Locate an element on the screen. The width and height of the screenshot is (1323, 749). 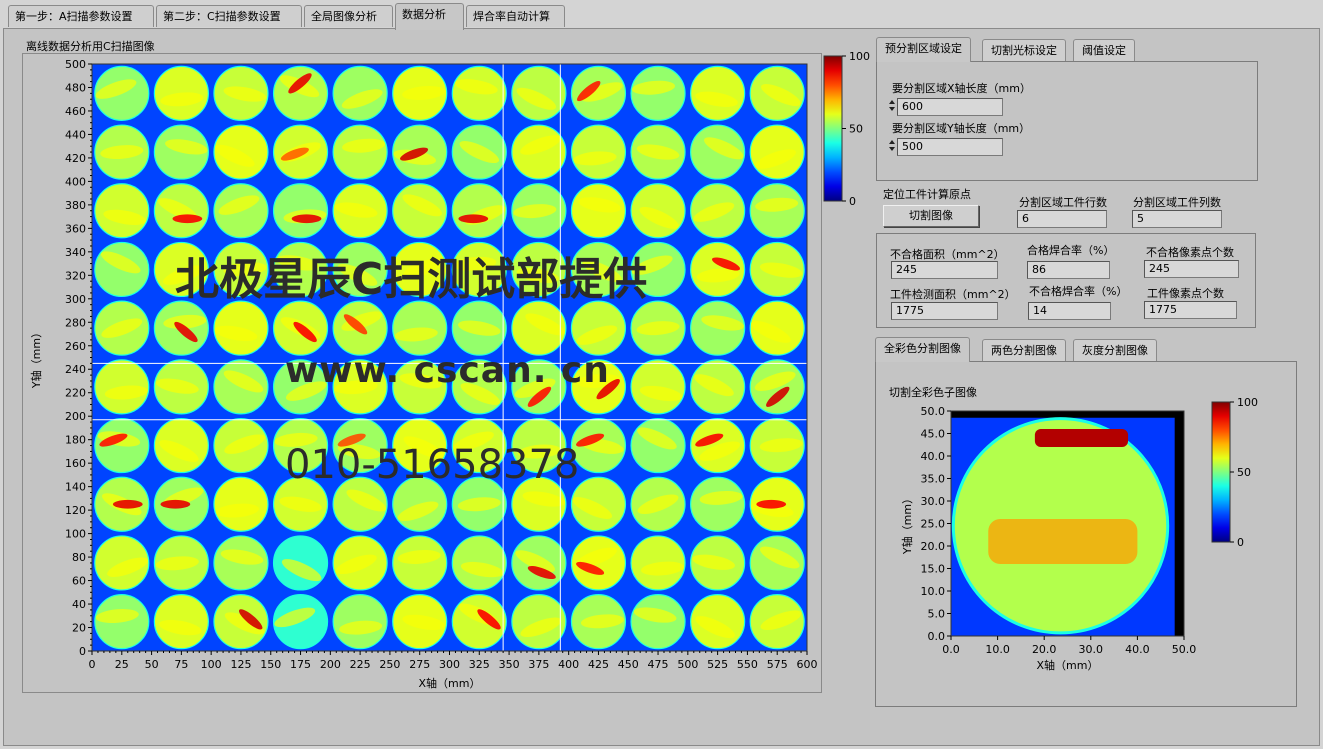
test-area-value: 1775 is located at coordinates (944, 311).